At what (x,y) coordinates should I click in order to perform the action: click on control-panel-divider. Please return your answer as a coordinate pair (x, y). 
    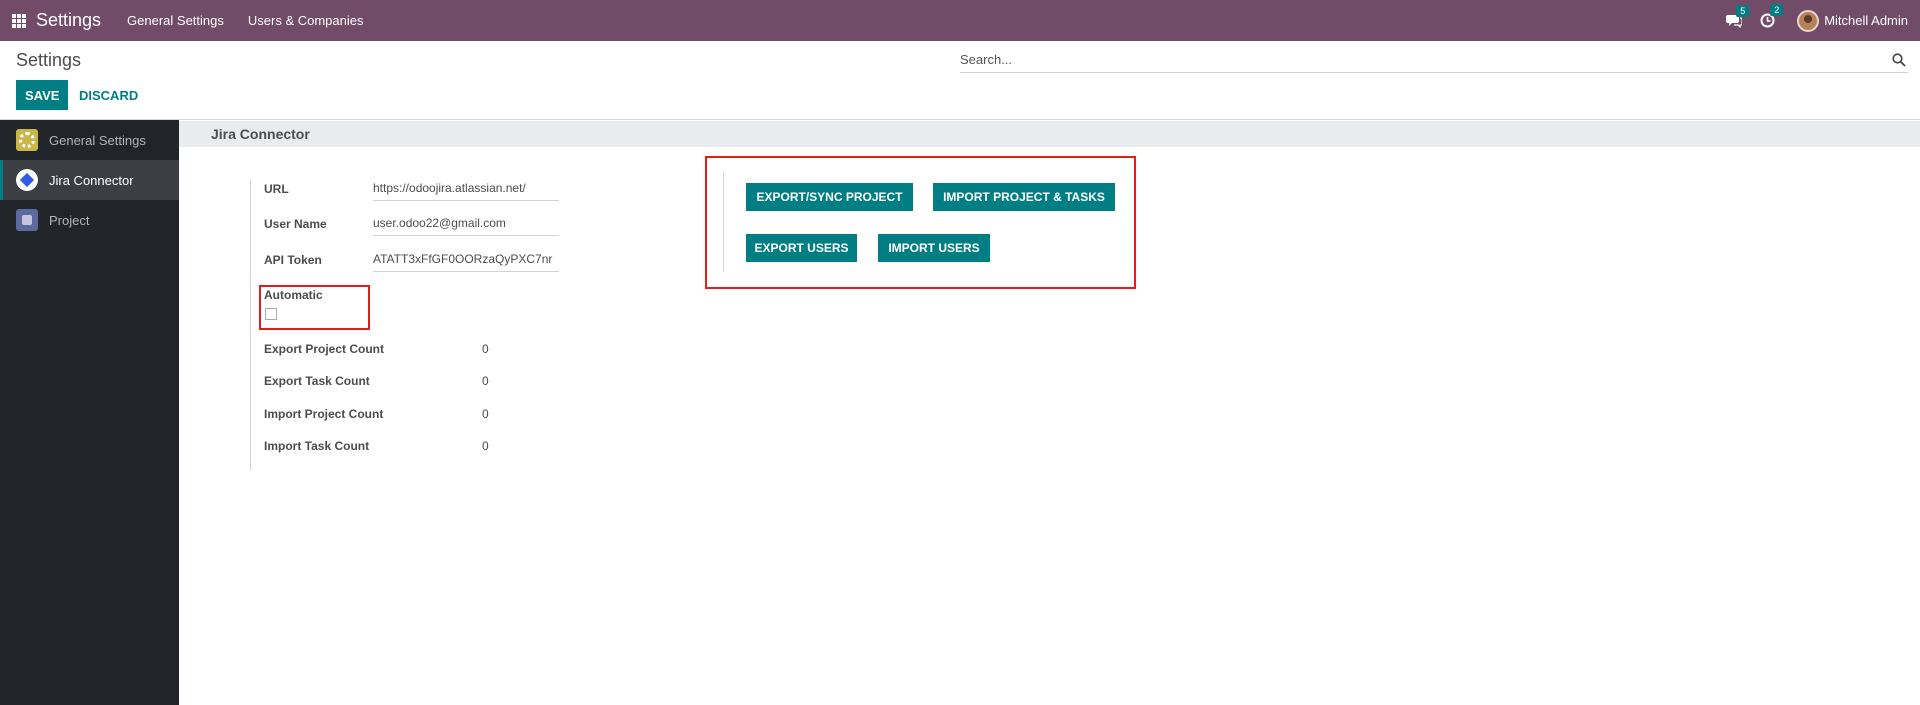
    Looking at the image, I should click on (960, 119).